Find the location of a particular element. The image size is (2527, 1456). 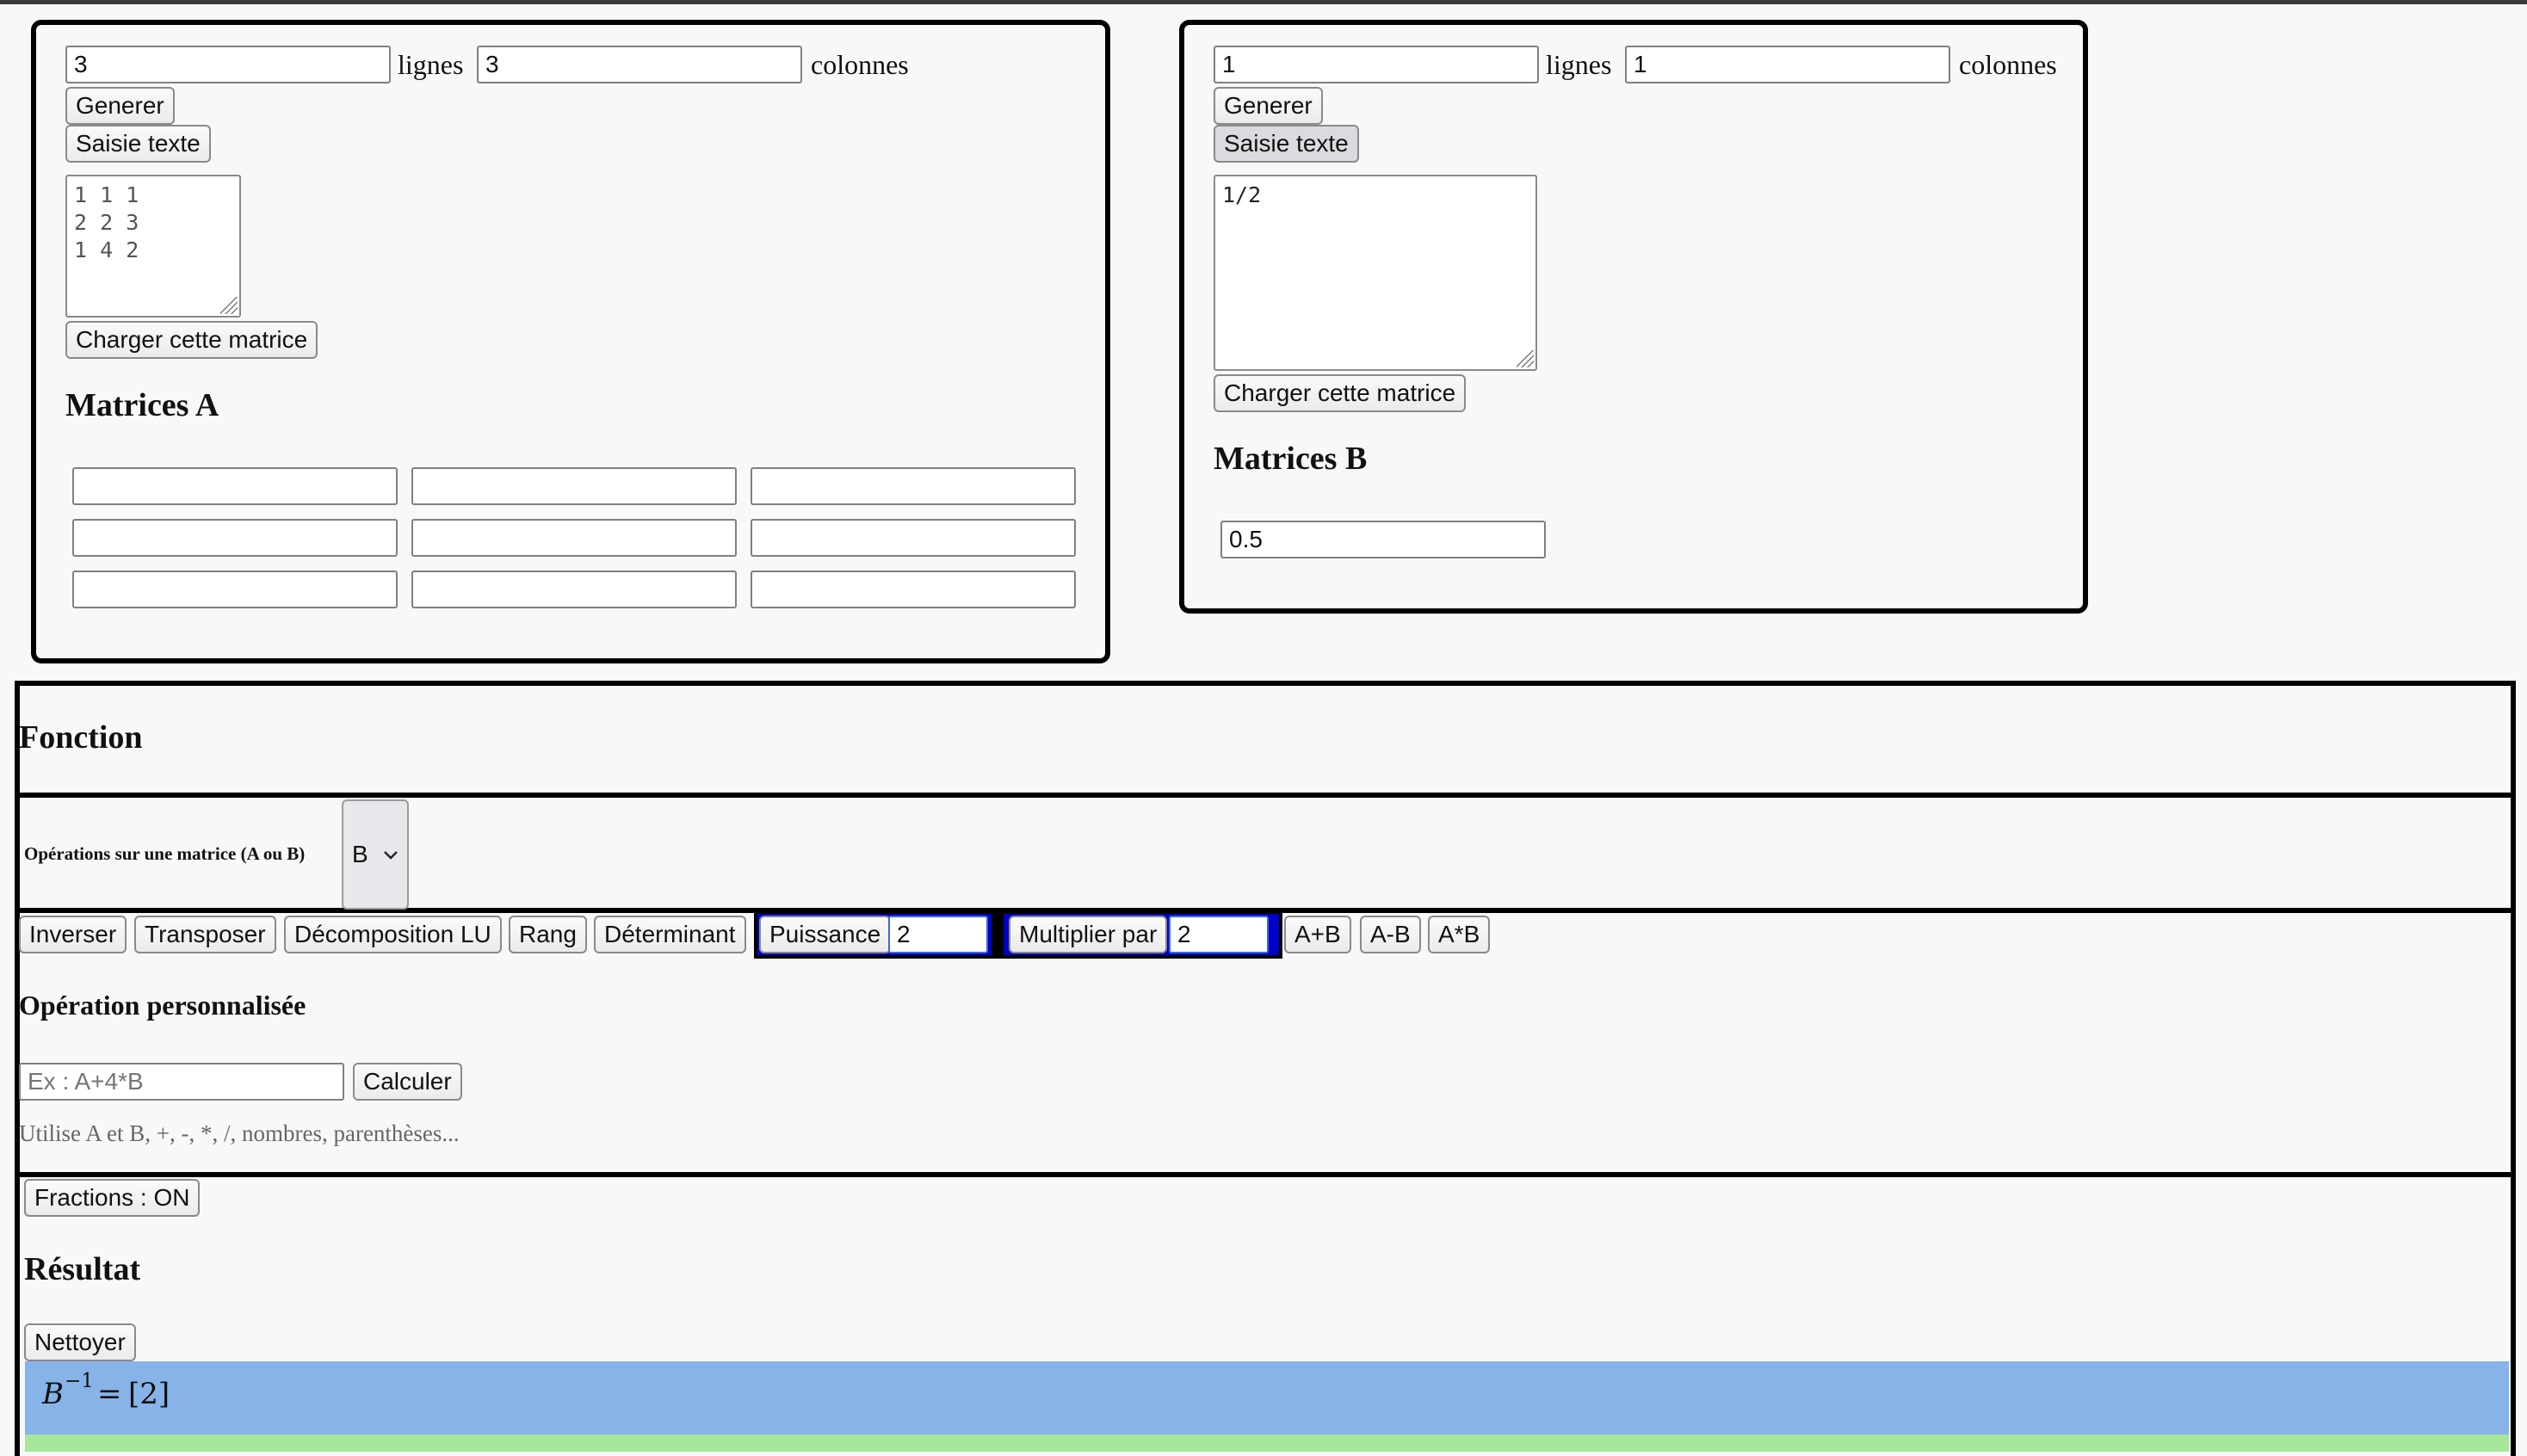

determinant-button: Déterminant is located at coordinates (670, 935).